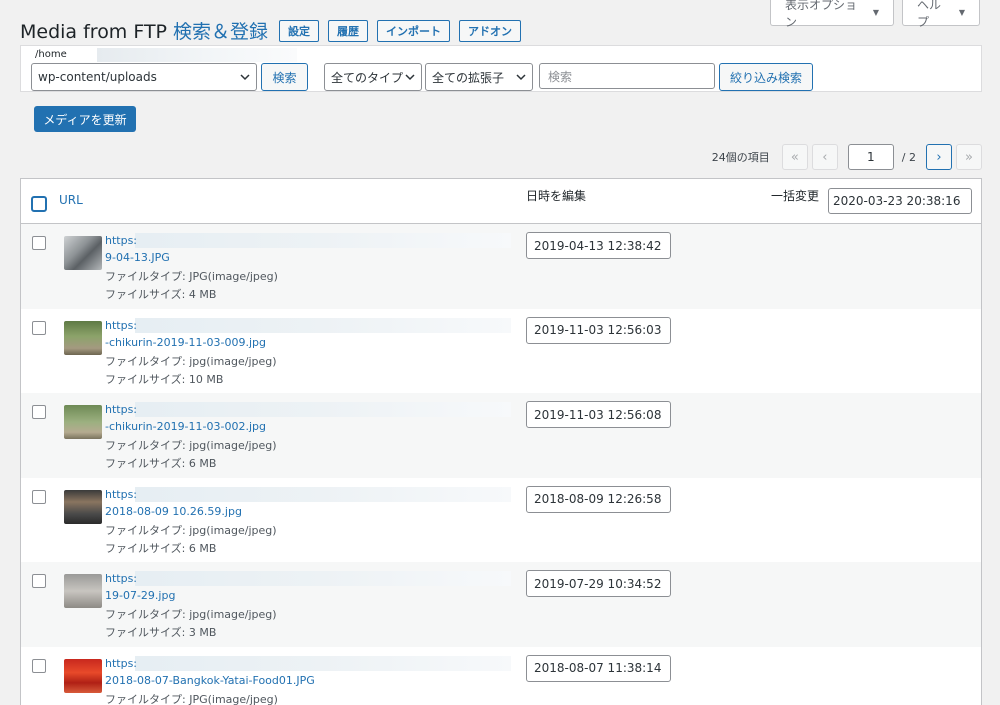  I want to click on prev-page-button: ‹, so click(824, 157).